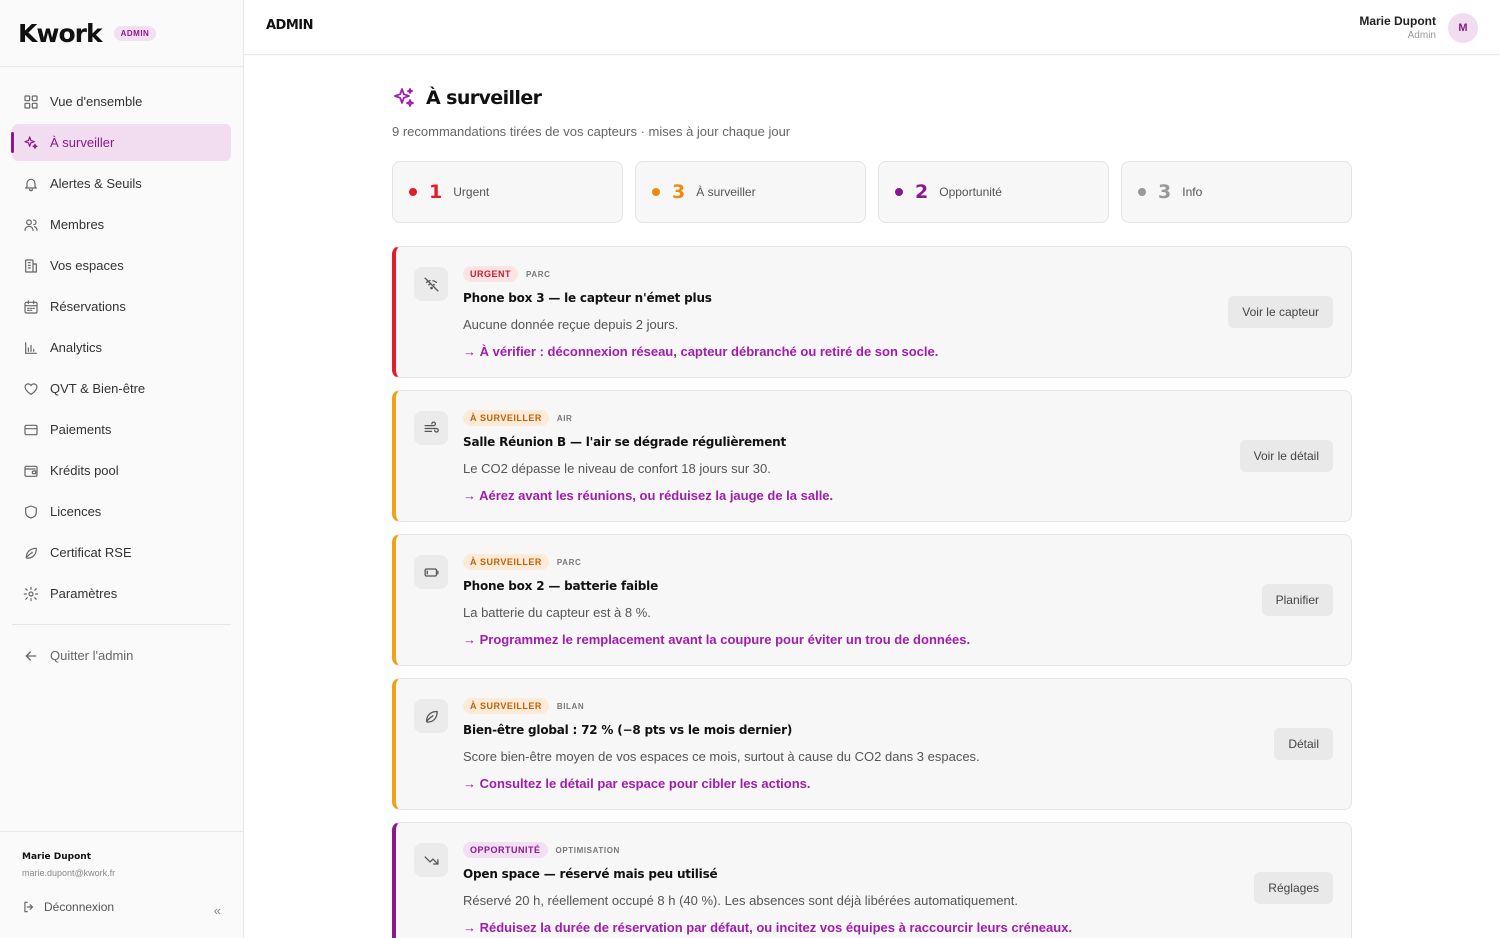 The width and height of the screenshot is (1500, 938). What do you see at coordinates (1303, 744) in the screenshot?
I see `card-action-button: Détail` at bounding box center [1303, 744].